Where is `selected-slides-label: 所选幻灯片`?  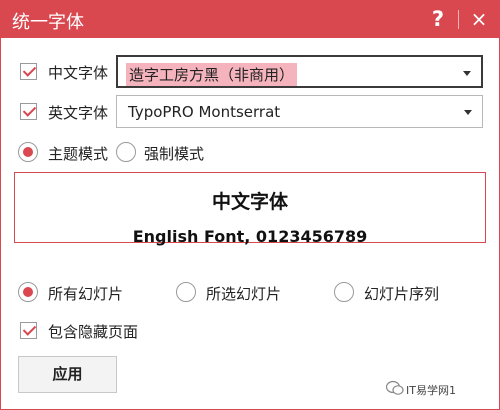
selected-slides-label: 所选幻灯片 is located at coordinates (244, 294).